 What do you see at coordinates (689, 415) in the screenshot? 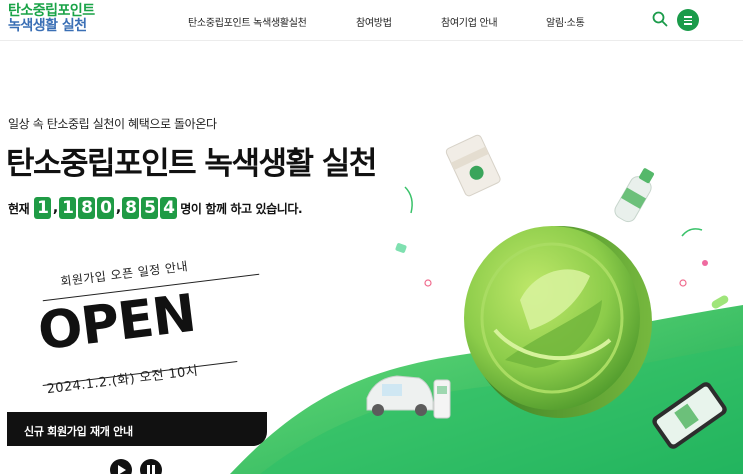
I see `phone-illustration` at bounding box center [689, 415].